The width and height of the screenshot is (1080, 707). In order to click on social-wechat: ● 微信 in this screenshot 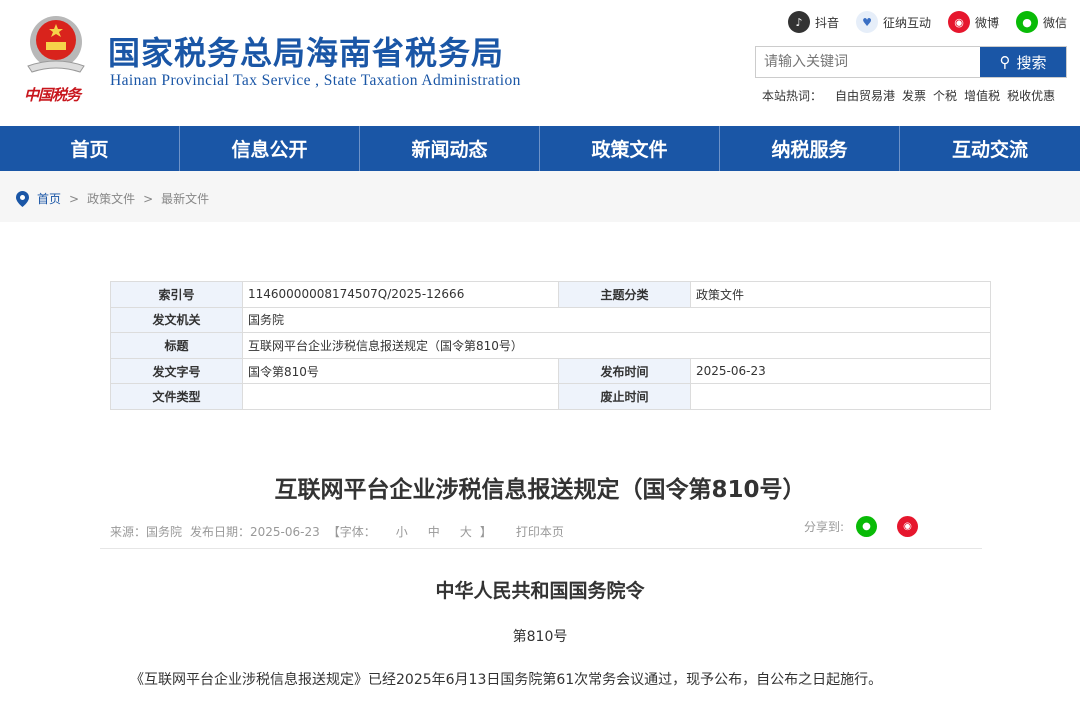, I will do `click(1041, 22)`.